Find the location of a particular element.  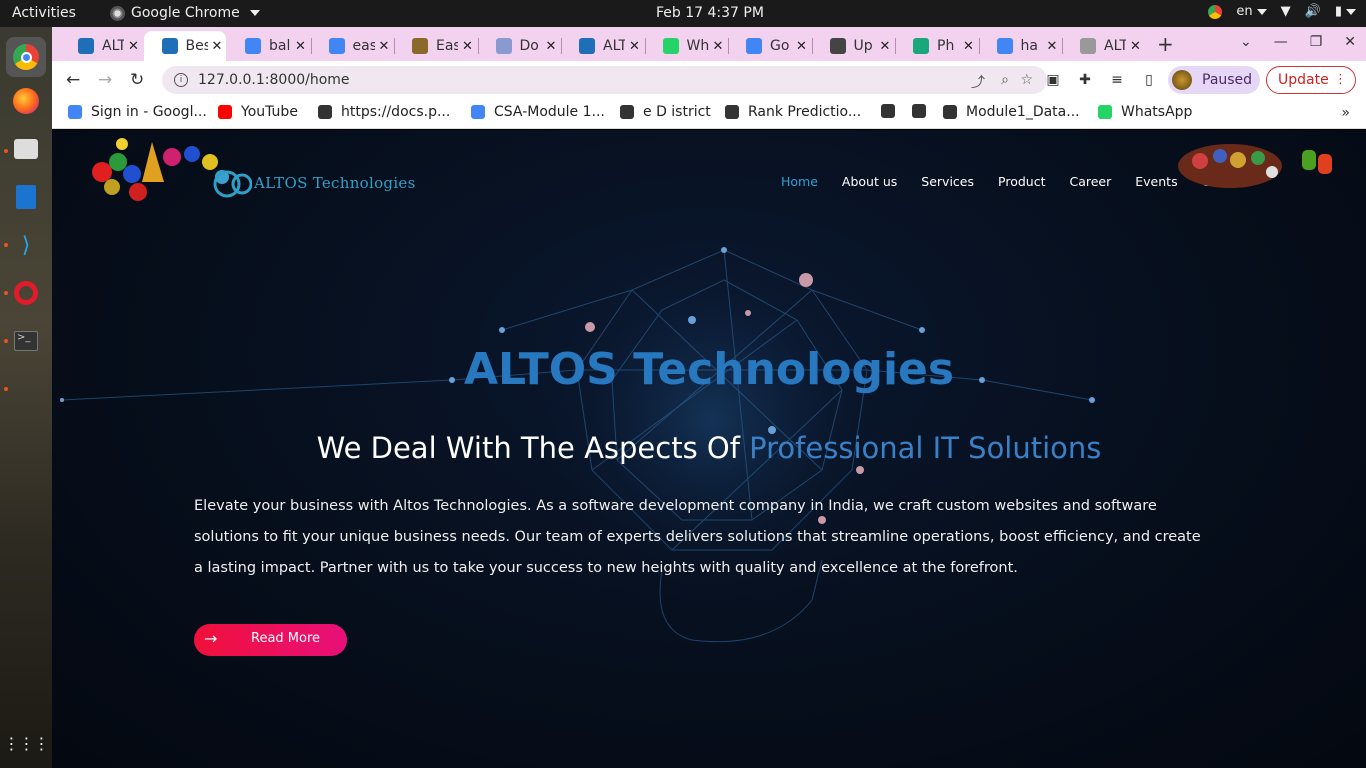

writer-dock-icon is located at coordinates (26, 197).